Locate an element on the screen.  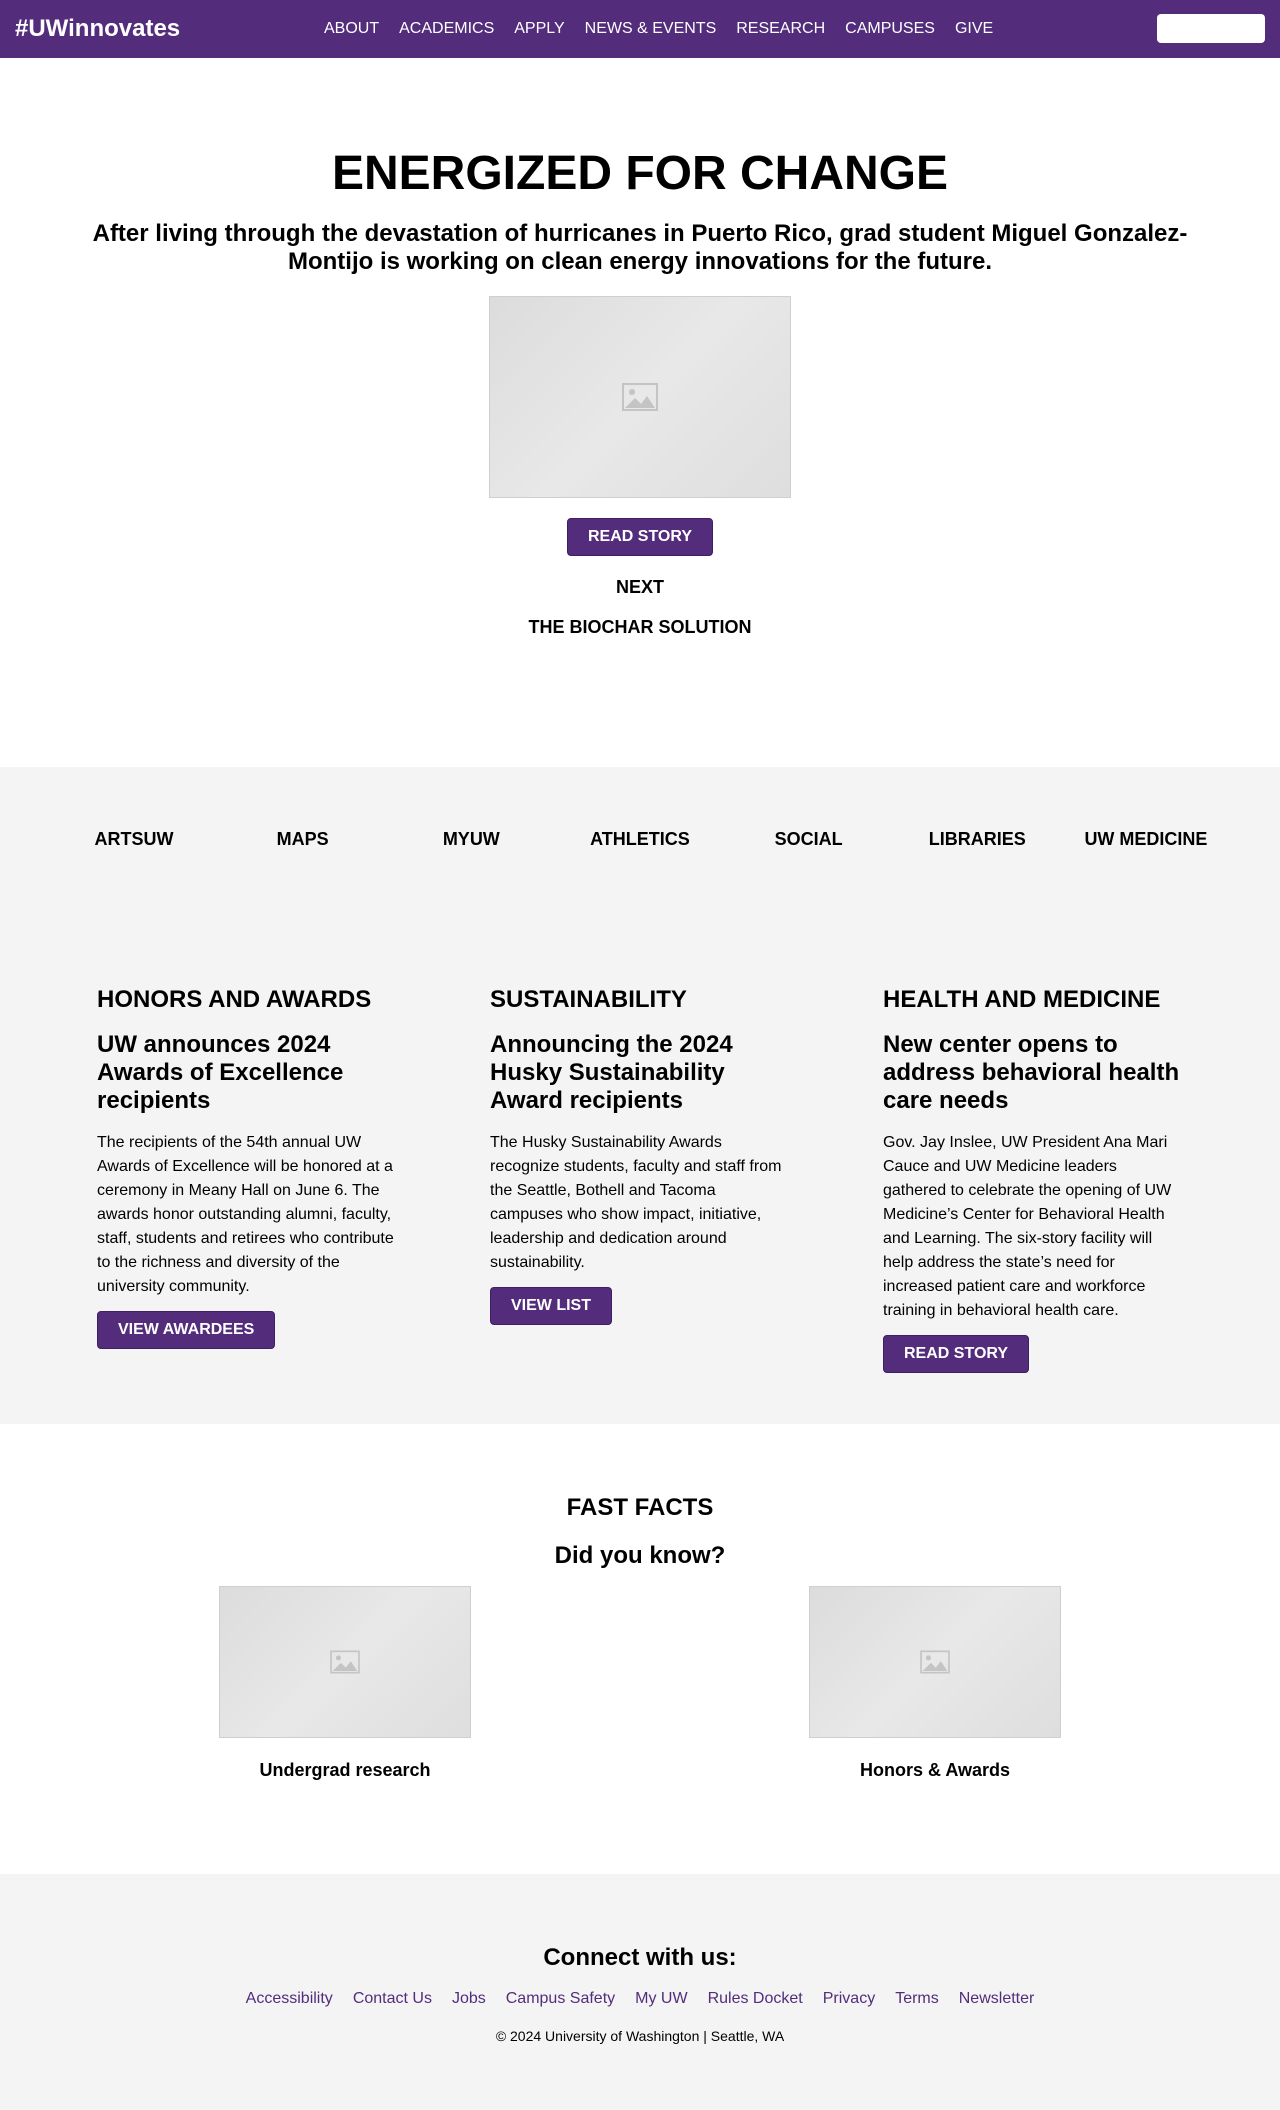
connect-heading: Connect with us: is located at coordinates (640, 1957).